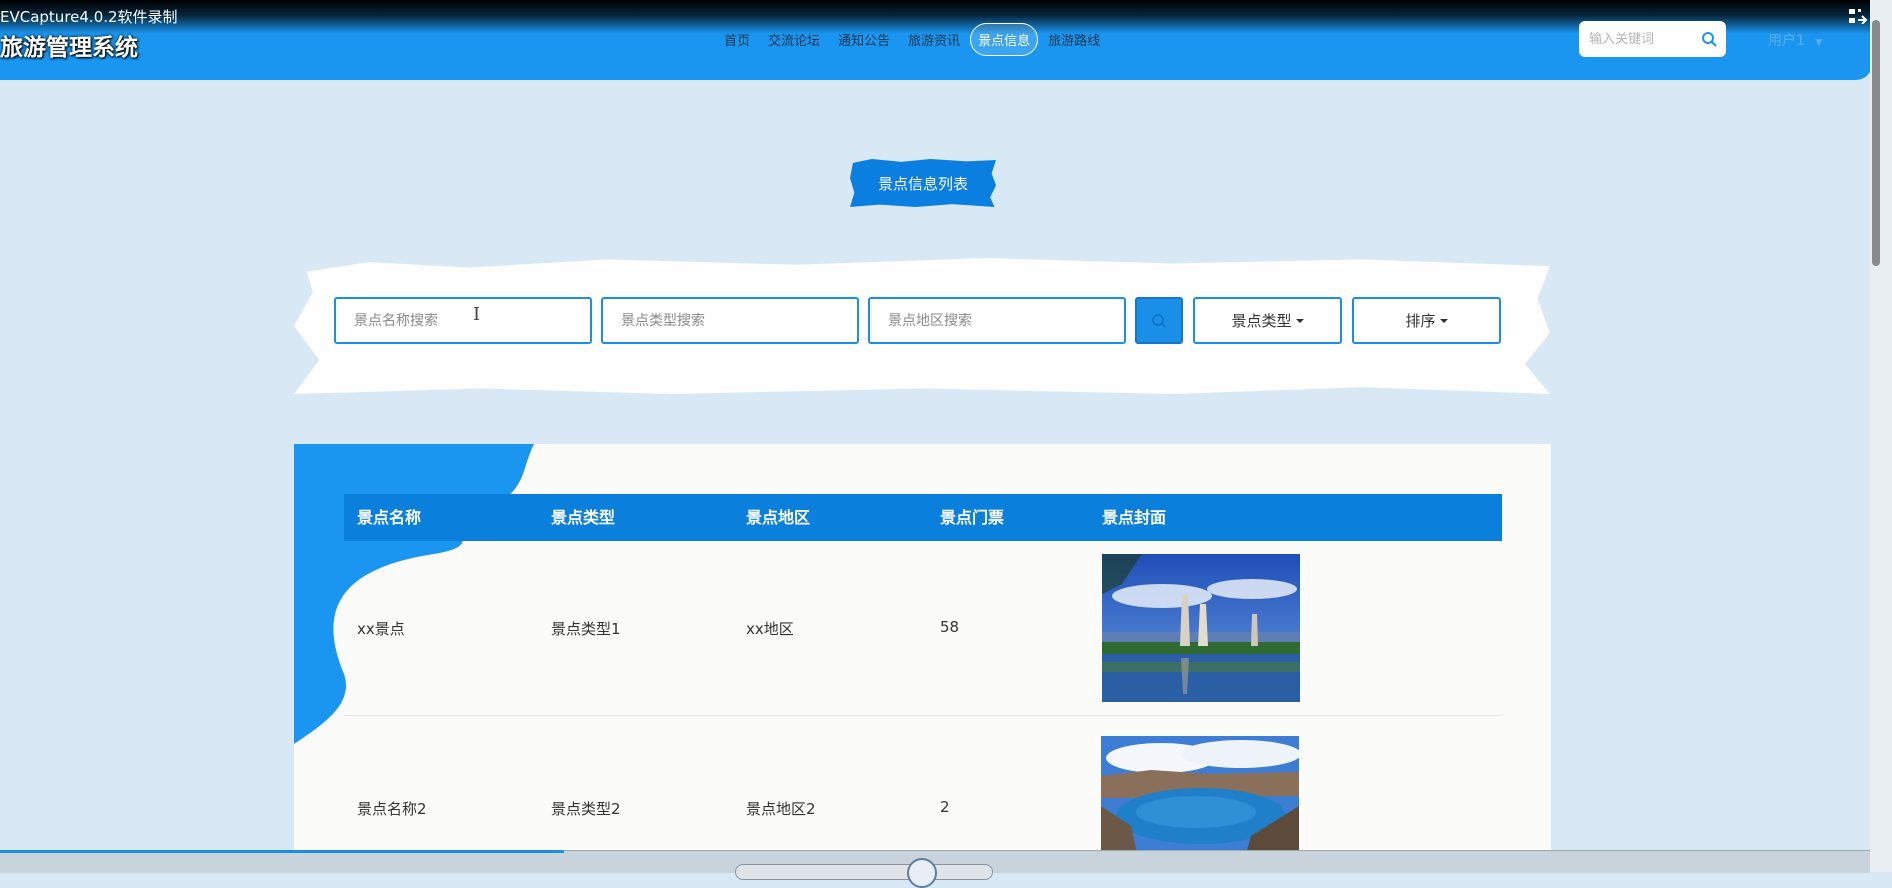  I want to click on cell-type: 景点类型2, so click(586, 809).